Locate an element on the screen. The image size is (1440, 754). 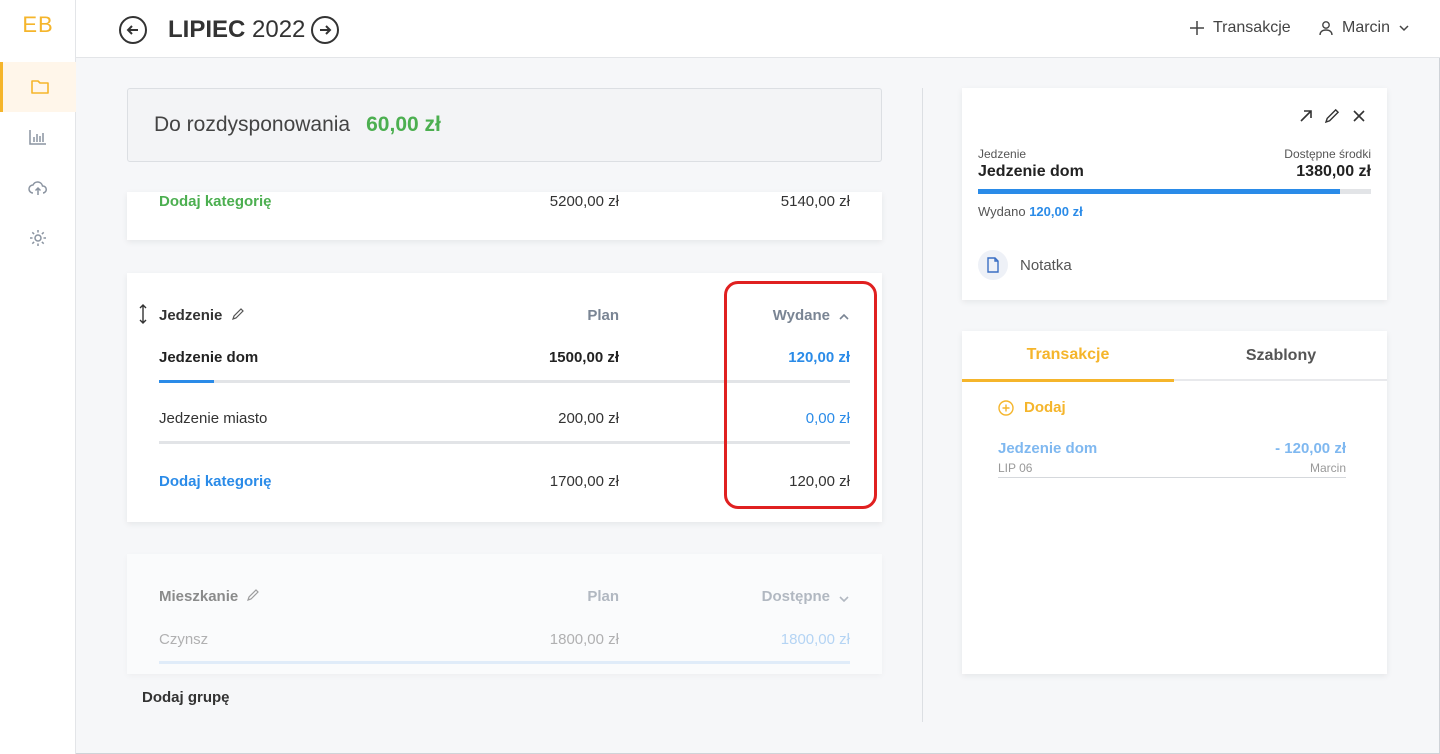
bar-chart-icon is located at coordinates (37, 137).